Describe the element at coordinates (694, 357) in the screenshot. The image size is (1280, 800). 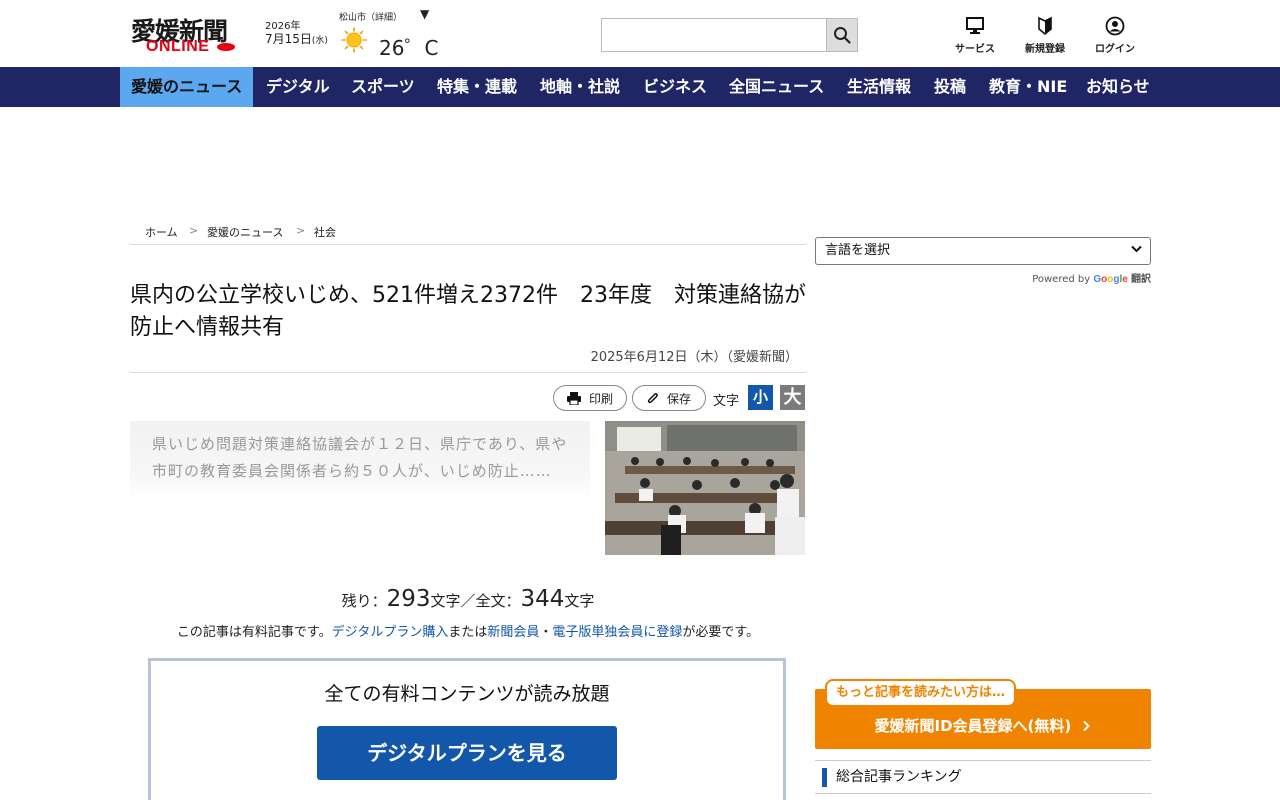
I see `article-date: 2025年6月12日（木）（愛媛新聞）` at that location.